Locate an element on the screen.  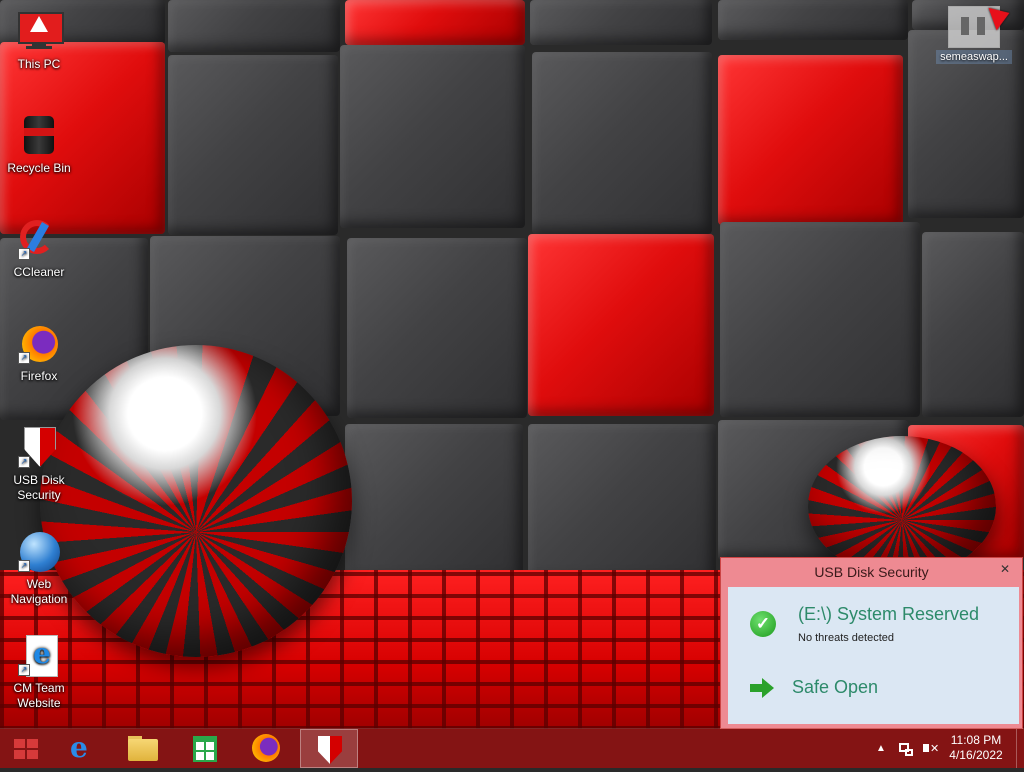
desktop-icon-usb-disk-security: ↗ USB Disk Security is located at coordinates (39, 463).